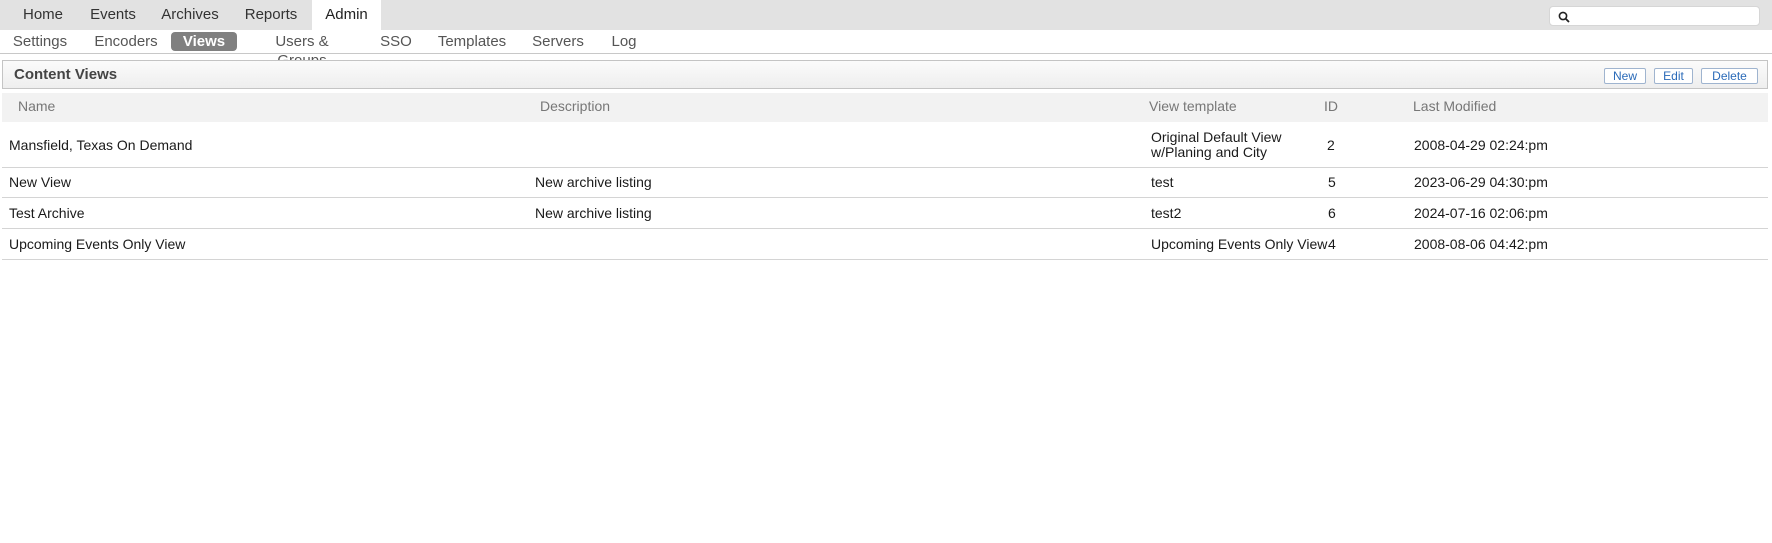 This screenshot has width=1772, height=543. Describe the element at coordinates (47, 213) in the screenshot. I see `row-name: Test Archive` at that location.